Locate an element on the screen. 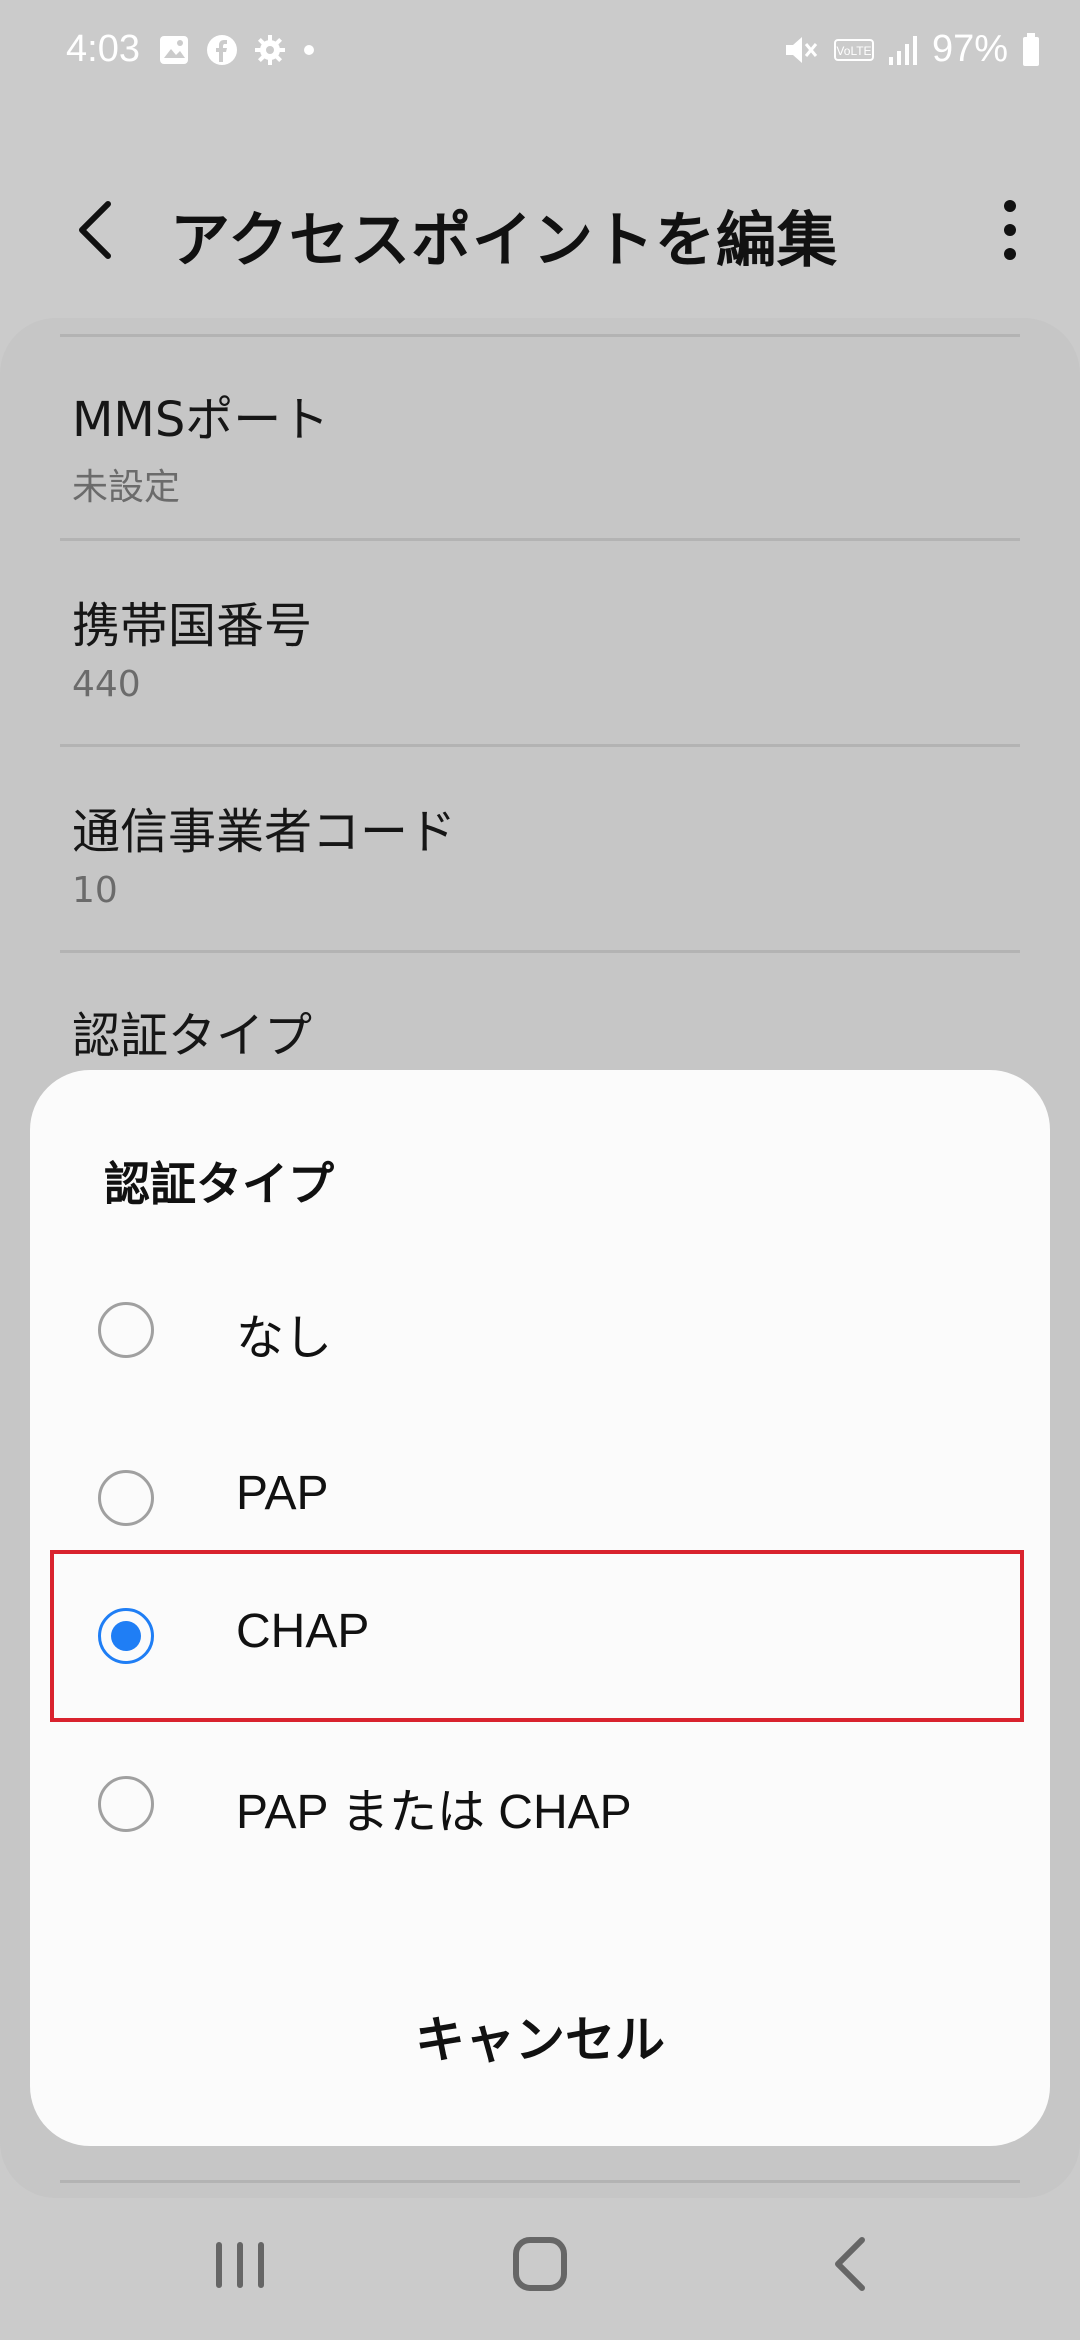  page-title: アクセスポイントを編集 is located at coordinates (504, 241).